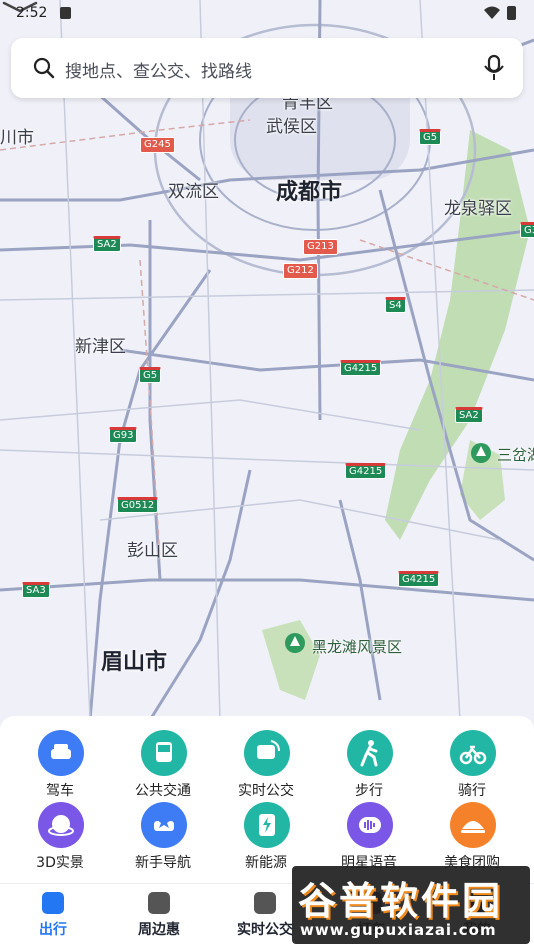  I want to click on tab-trip: 出行, so click(53, 915).